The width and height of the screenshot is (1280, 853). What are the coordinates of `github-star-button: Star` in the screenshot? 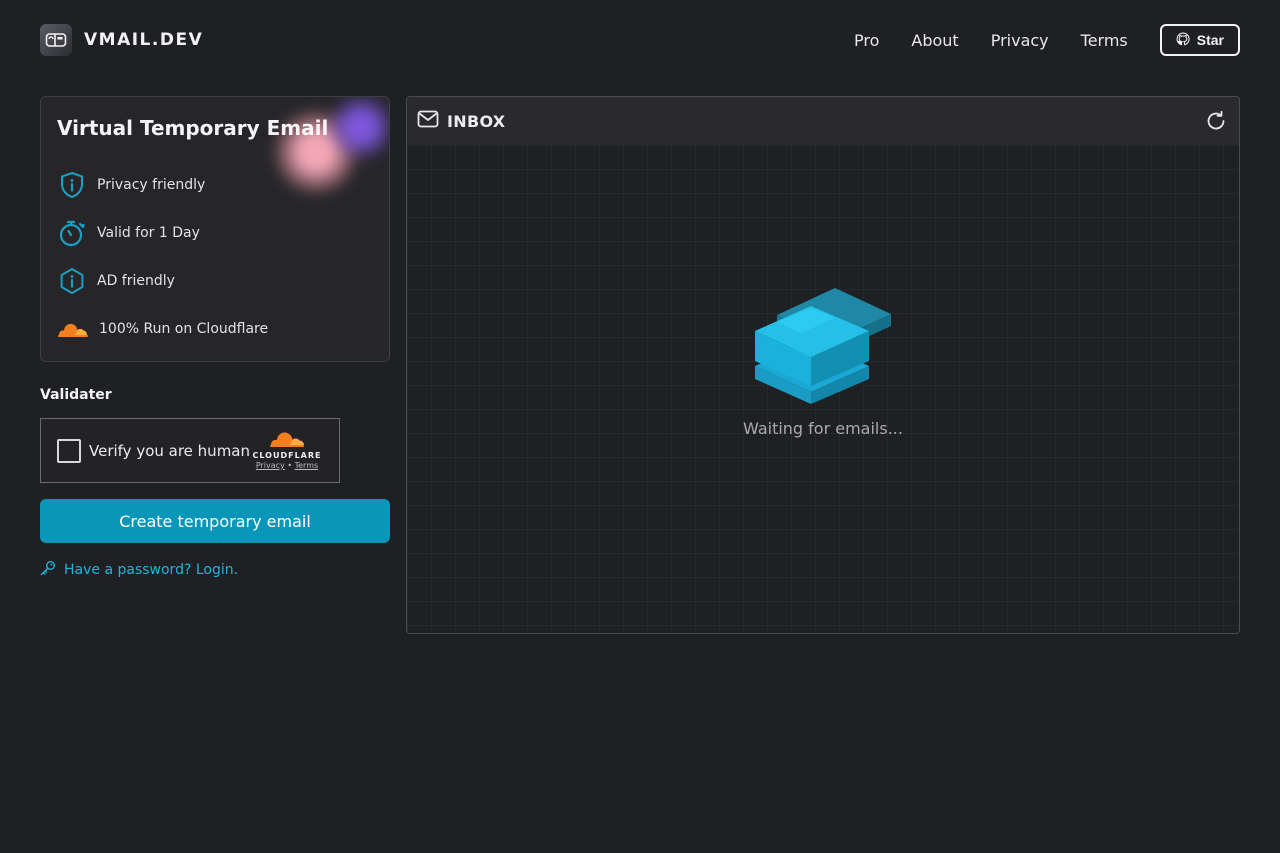 It's located at (1199, 40).